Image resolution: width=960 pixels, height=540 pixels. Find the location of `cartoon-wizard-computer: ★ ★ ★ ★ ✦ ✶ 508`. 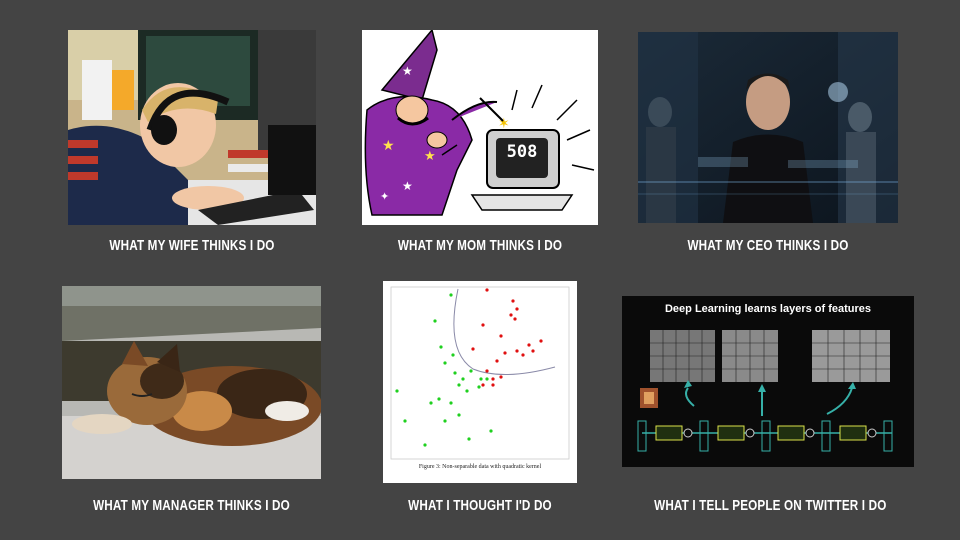

cartoon-wizard-computer: ★ ★ ★ ★ ✦ ✶ 508 is located at coordinates (480, 127).